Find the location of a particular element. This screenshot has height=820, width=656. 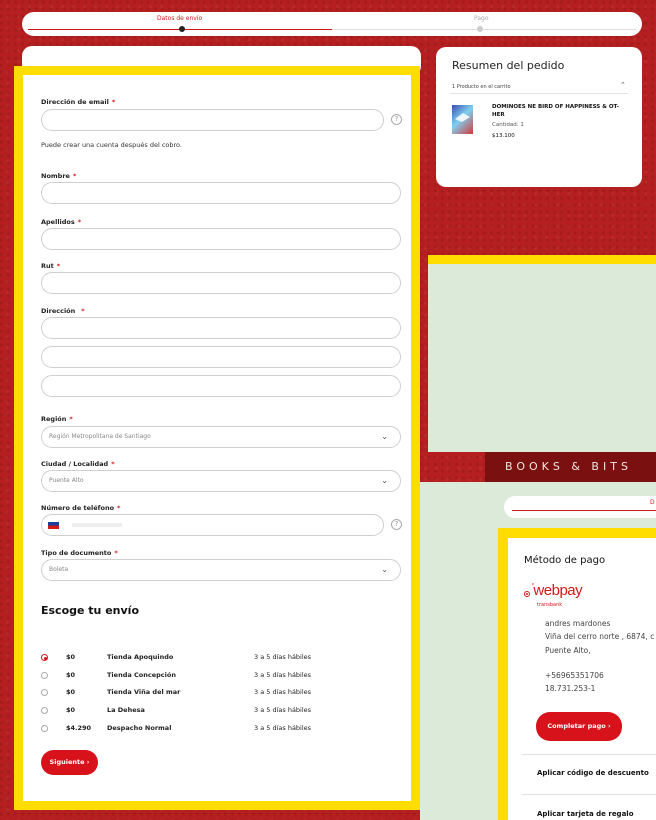

telefono-label: Número de teléfono * is located at coordinates (81, 508).